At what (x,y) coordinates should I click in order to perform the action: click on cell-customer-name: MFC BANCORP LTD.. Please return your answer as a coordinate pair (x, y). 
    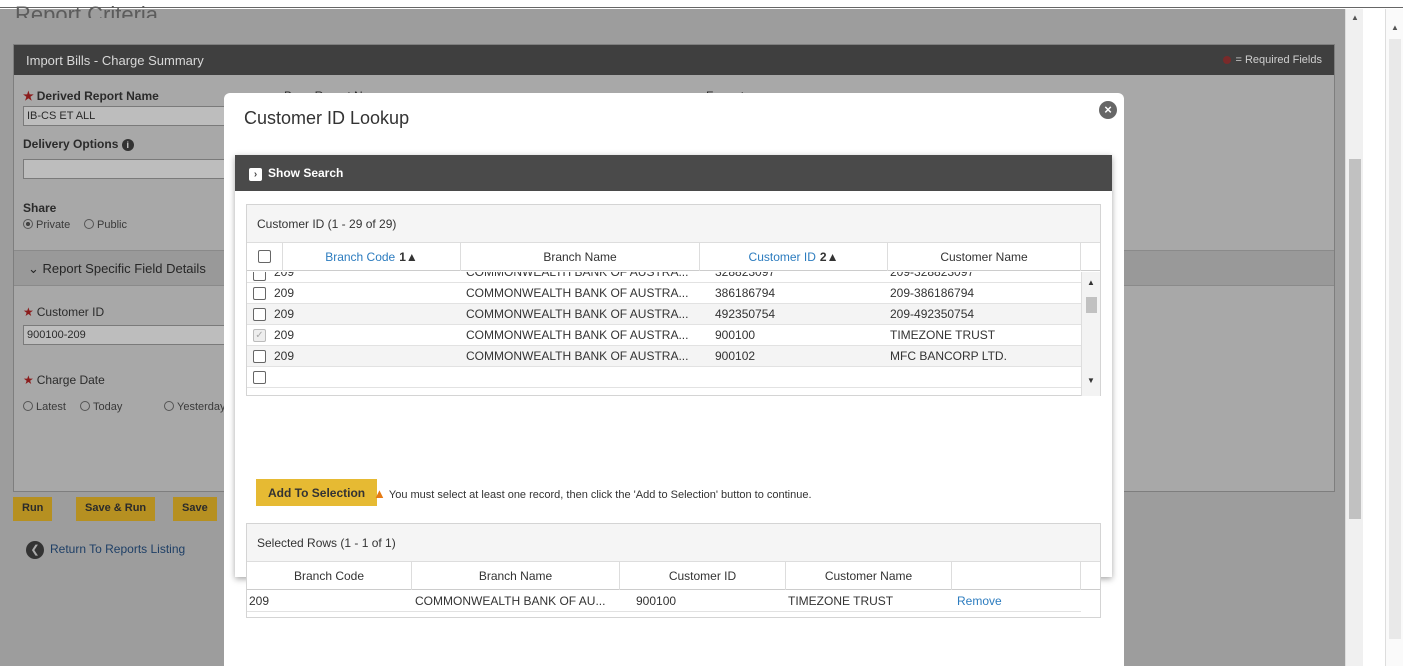
    Looking at the image, I should click on (948, 356).